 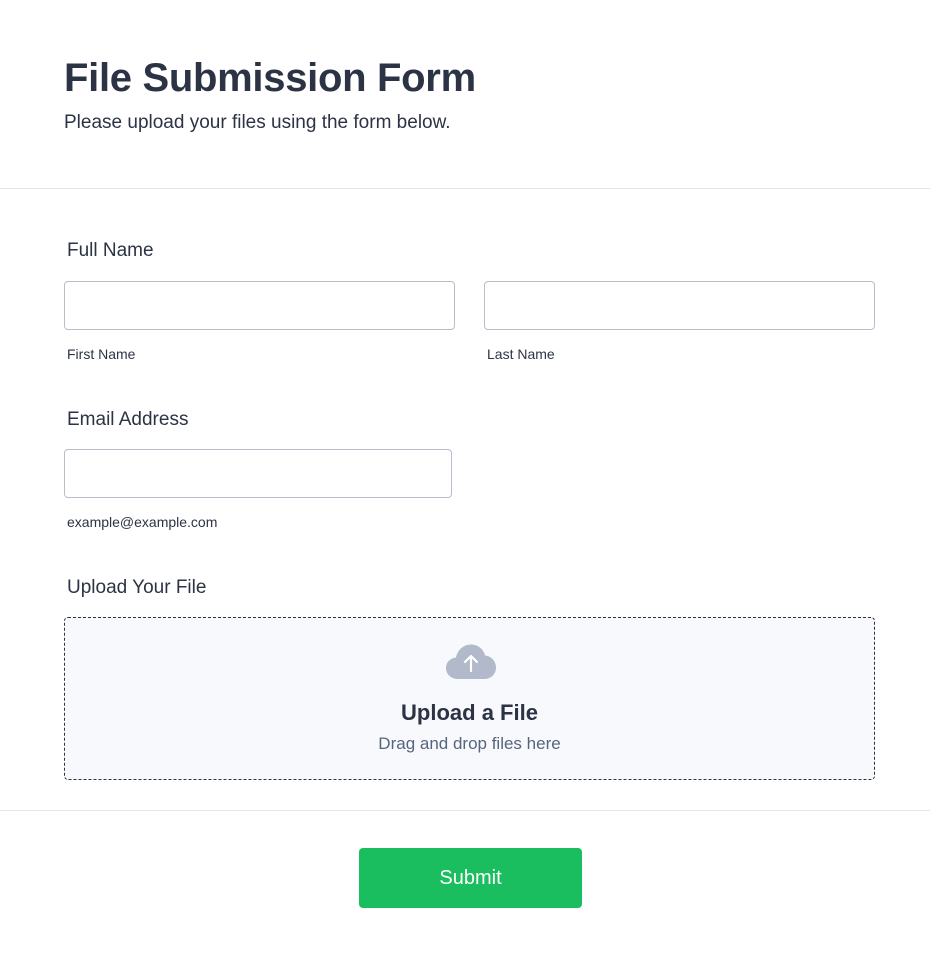 I want to click on upload-hint: Drag and drop files here, so click(x=469, y=743).